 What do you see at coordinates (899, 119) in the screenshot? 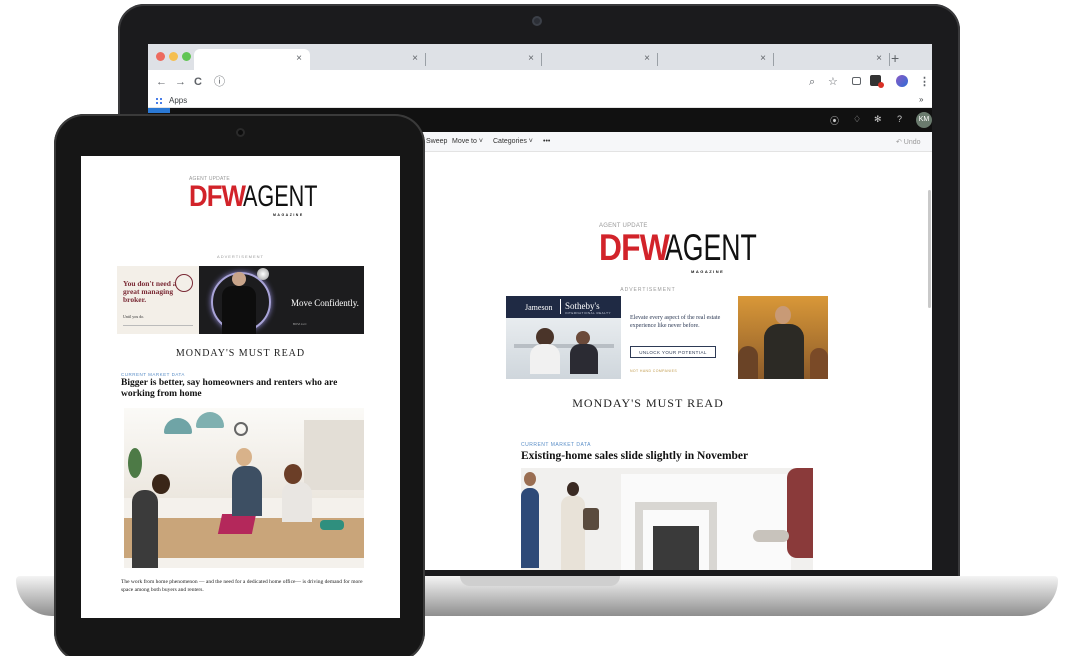
I see `help-icon: ?` at bounding box center [899, 119].